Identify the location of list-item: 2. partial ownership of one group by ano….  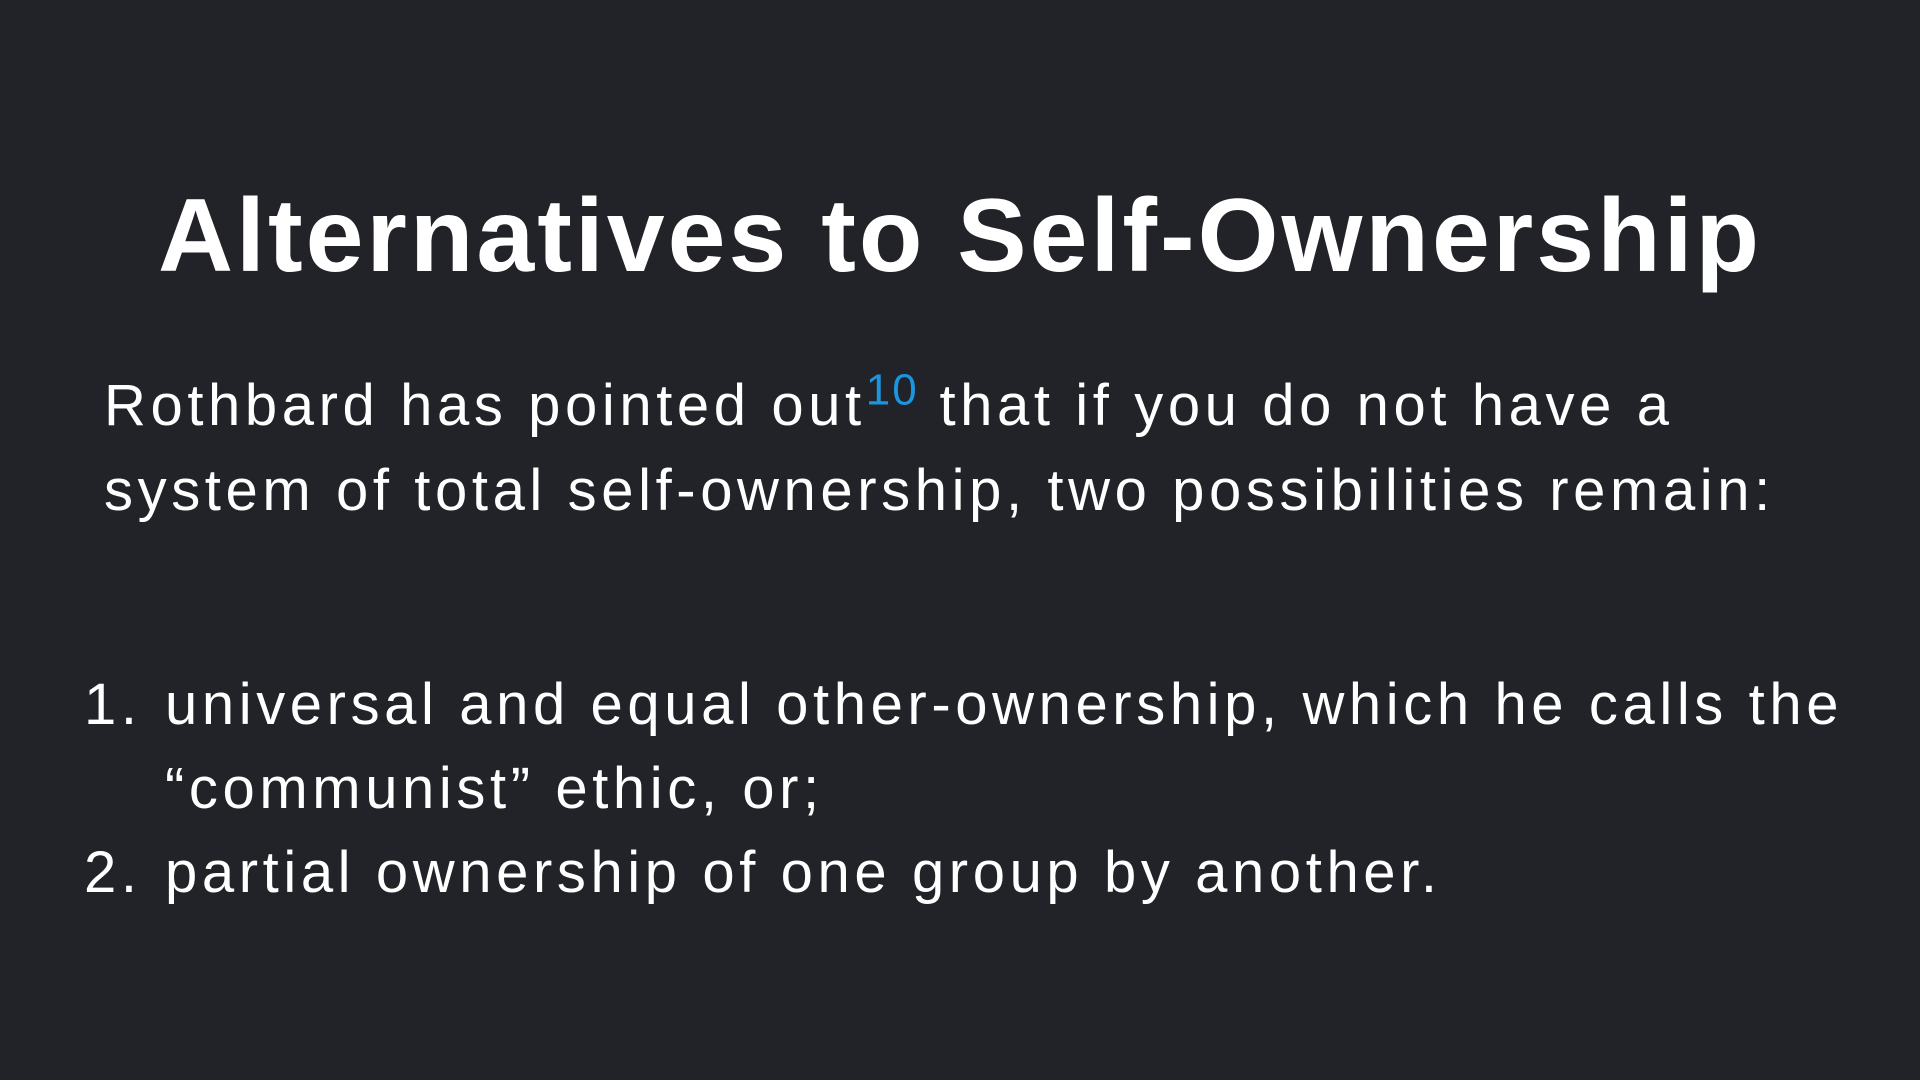
(979, 873).